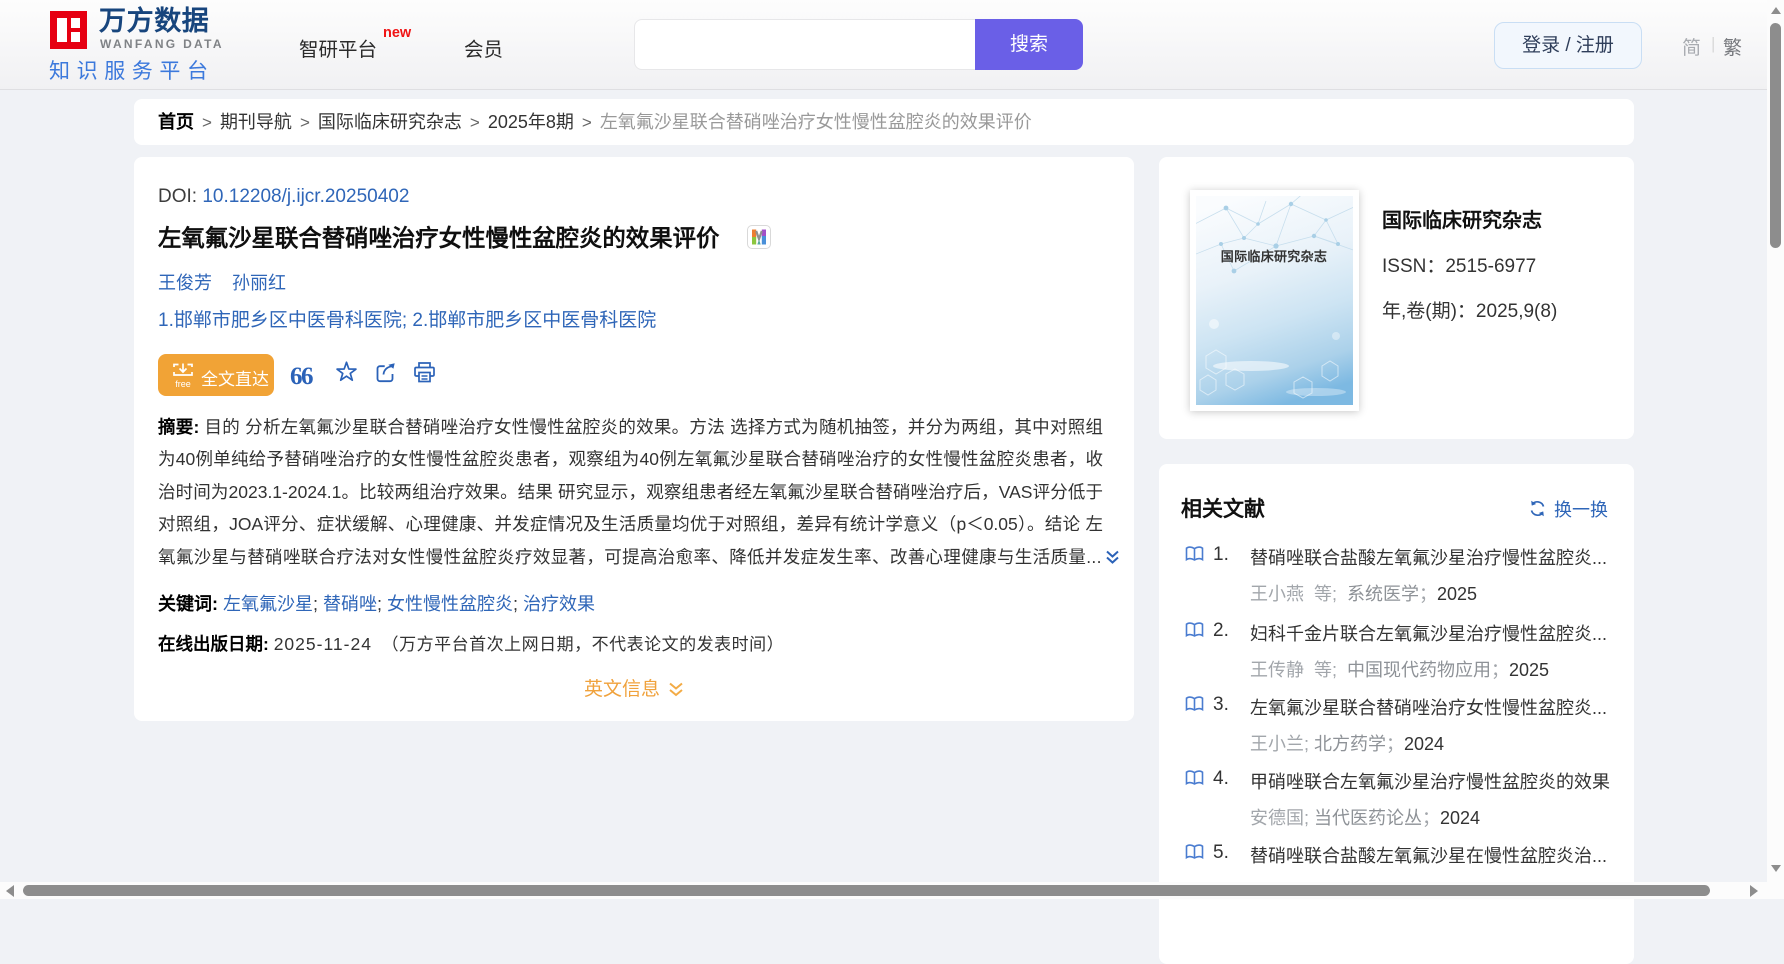  Describe the element at coordinates (183, 384) in the screenshot. I see `svg-text: free` at that location.